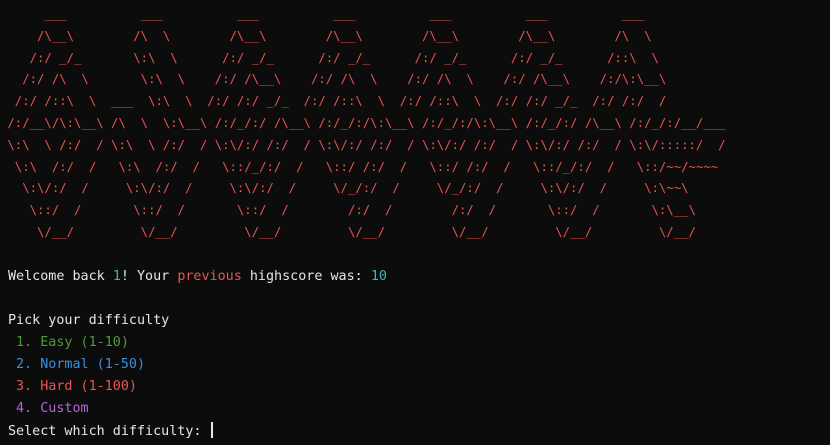  What do you see at coordinates (89, 320) in the screenshot?
I see `difficulty-prompt: Pick your difficulty` at bounding box center [89, 320].